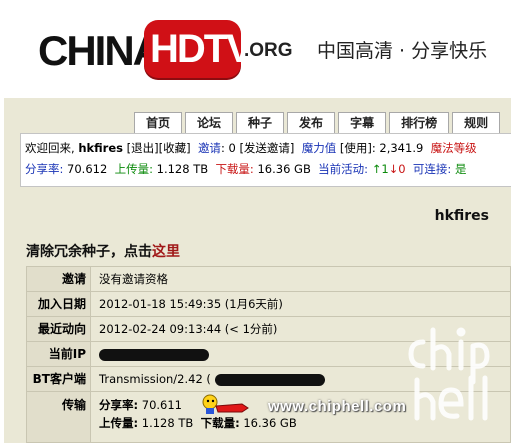  What do you see at coordinates (100, 148) in the screenshot?
I see `user-link: hkfires` at bounding box center [100, 148].